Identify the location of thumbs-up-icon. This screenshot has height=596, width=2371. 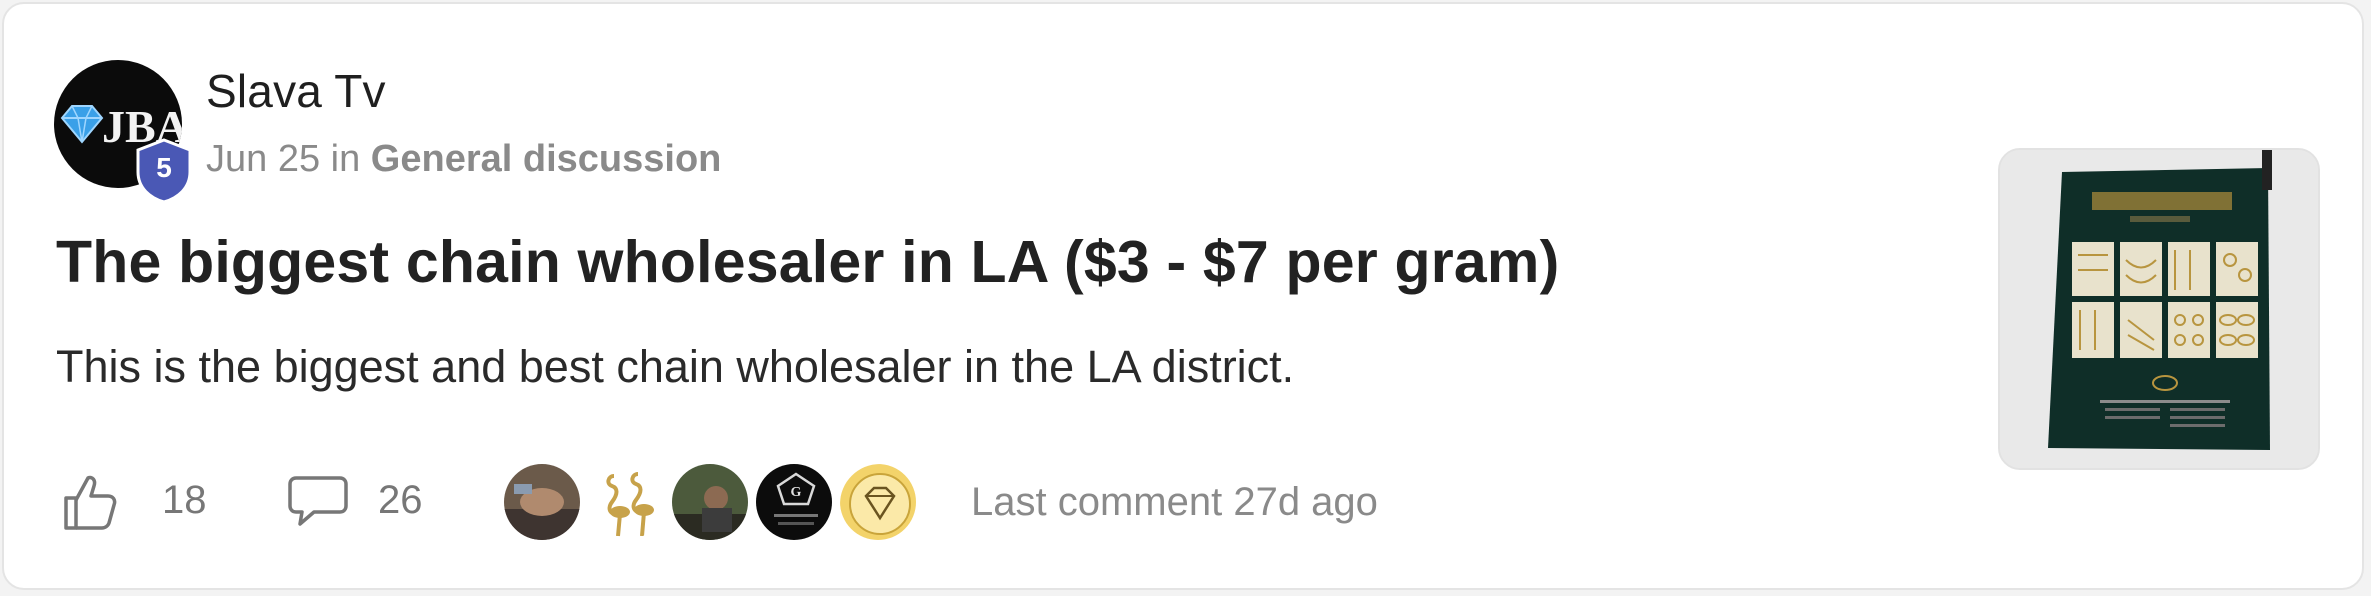
(88, 502).